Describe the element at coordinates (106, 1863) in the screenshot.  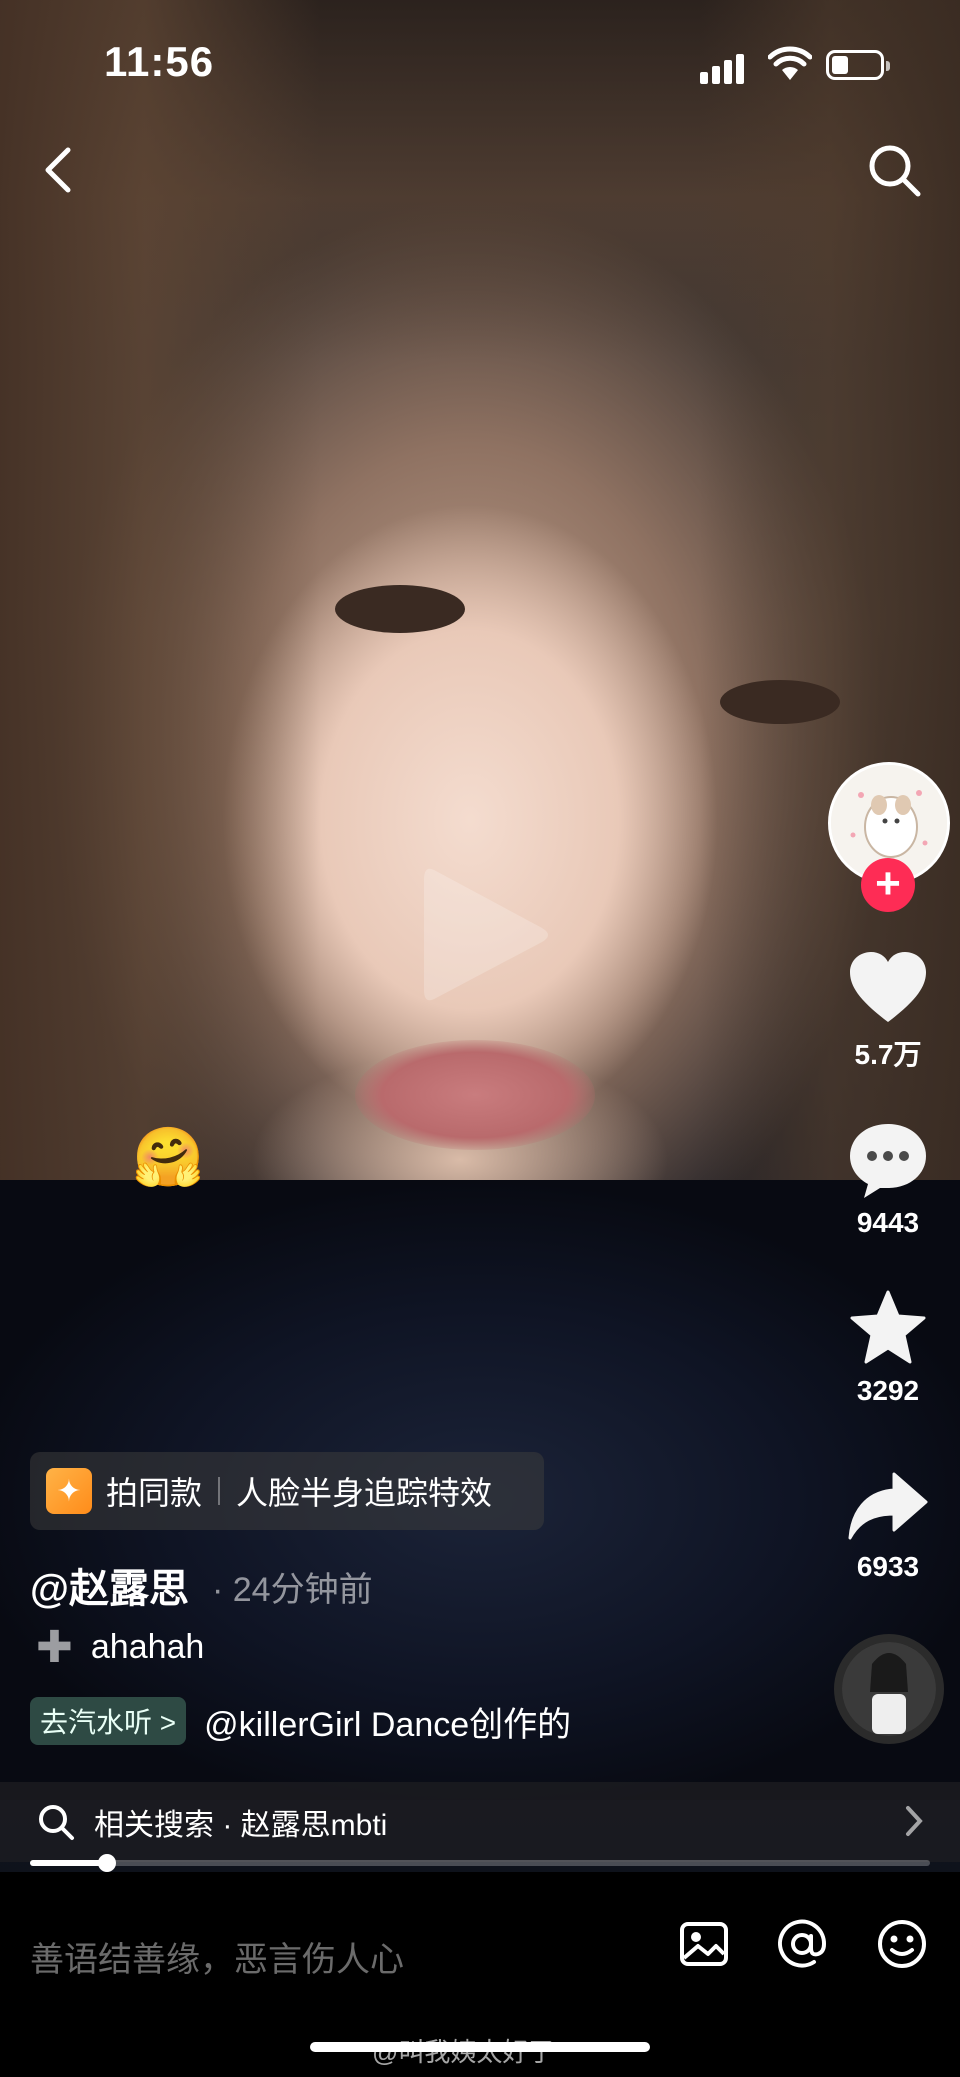
I see `progress-knob` at that location.